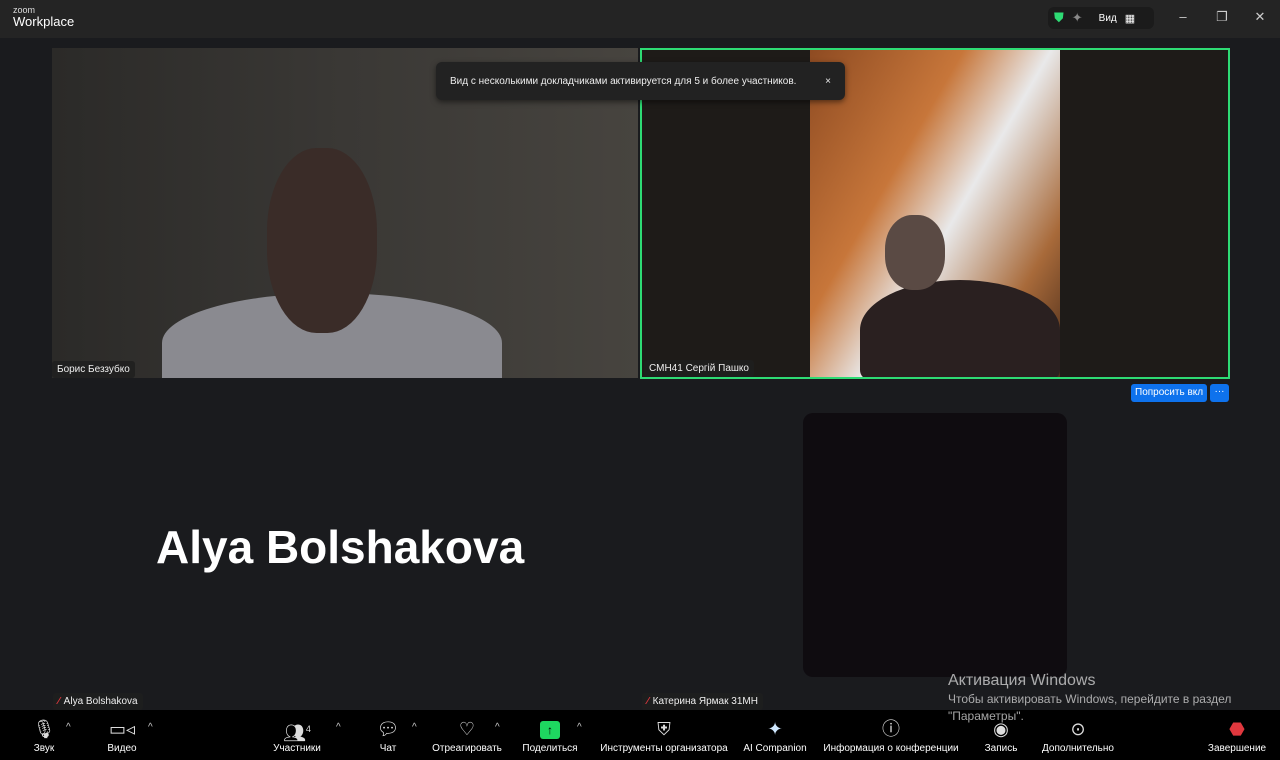  What do you see at coordinates (150, 727) in the screenshot?
I see `video-options-caret: ^` at bounding box center [150, 727].